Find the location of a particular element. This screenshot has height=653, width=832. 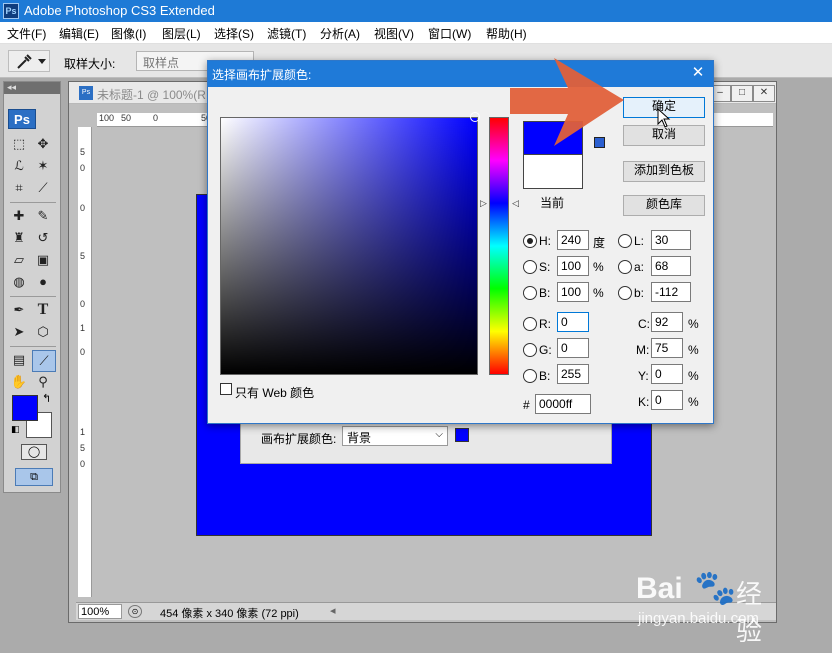

l-radio is located at coordinates (625, 241).